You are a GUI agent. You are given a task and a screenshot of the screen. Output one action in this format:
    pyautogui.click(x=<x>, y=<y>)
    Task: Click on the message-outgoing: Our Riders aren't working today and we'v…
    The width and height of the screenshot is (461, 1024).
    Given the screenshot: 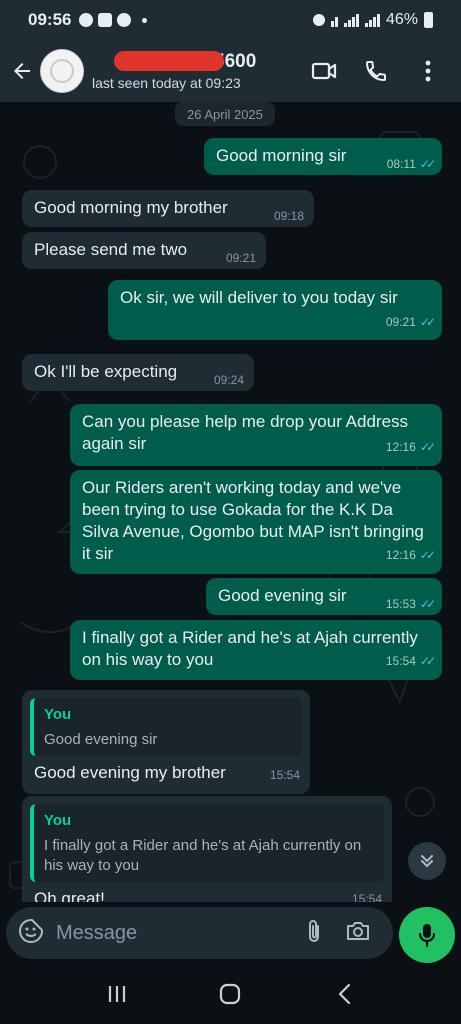 What is the action you would take?
    pyautogui.click(x=256, y=522)
    